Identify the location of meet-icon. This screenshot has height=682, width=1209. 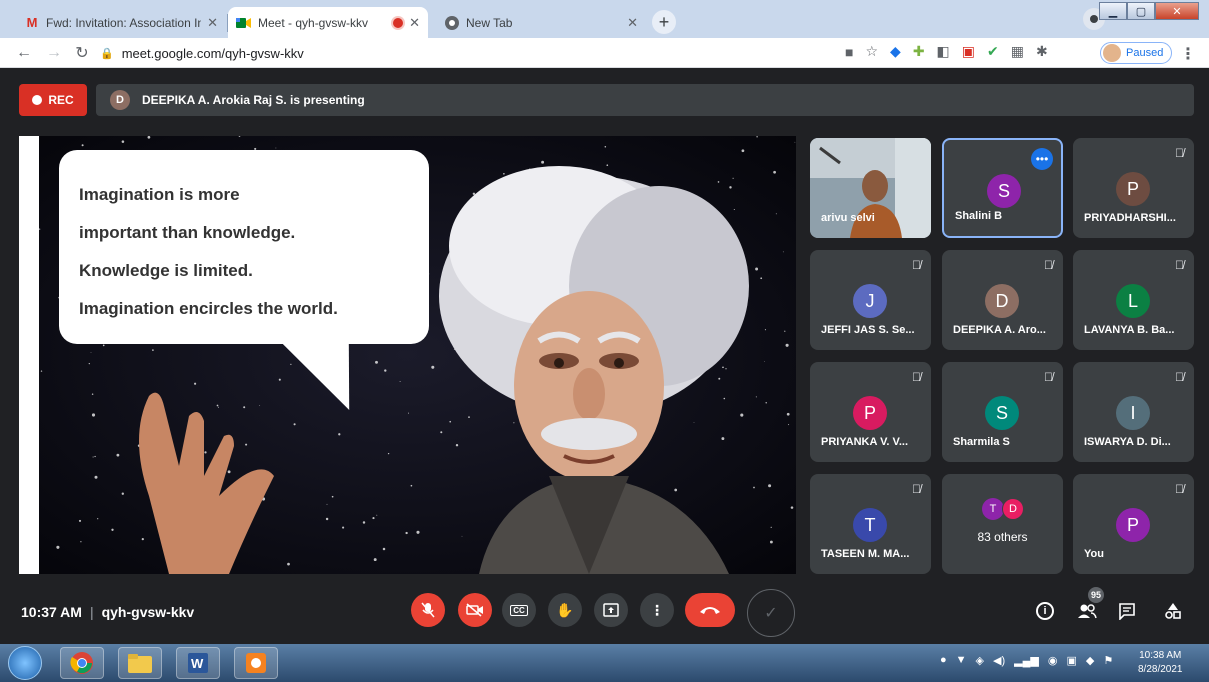
(244, 23).